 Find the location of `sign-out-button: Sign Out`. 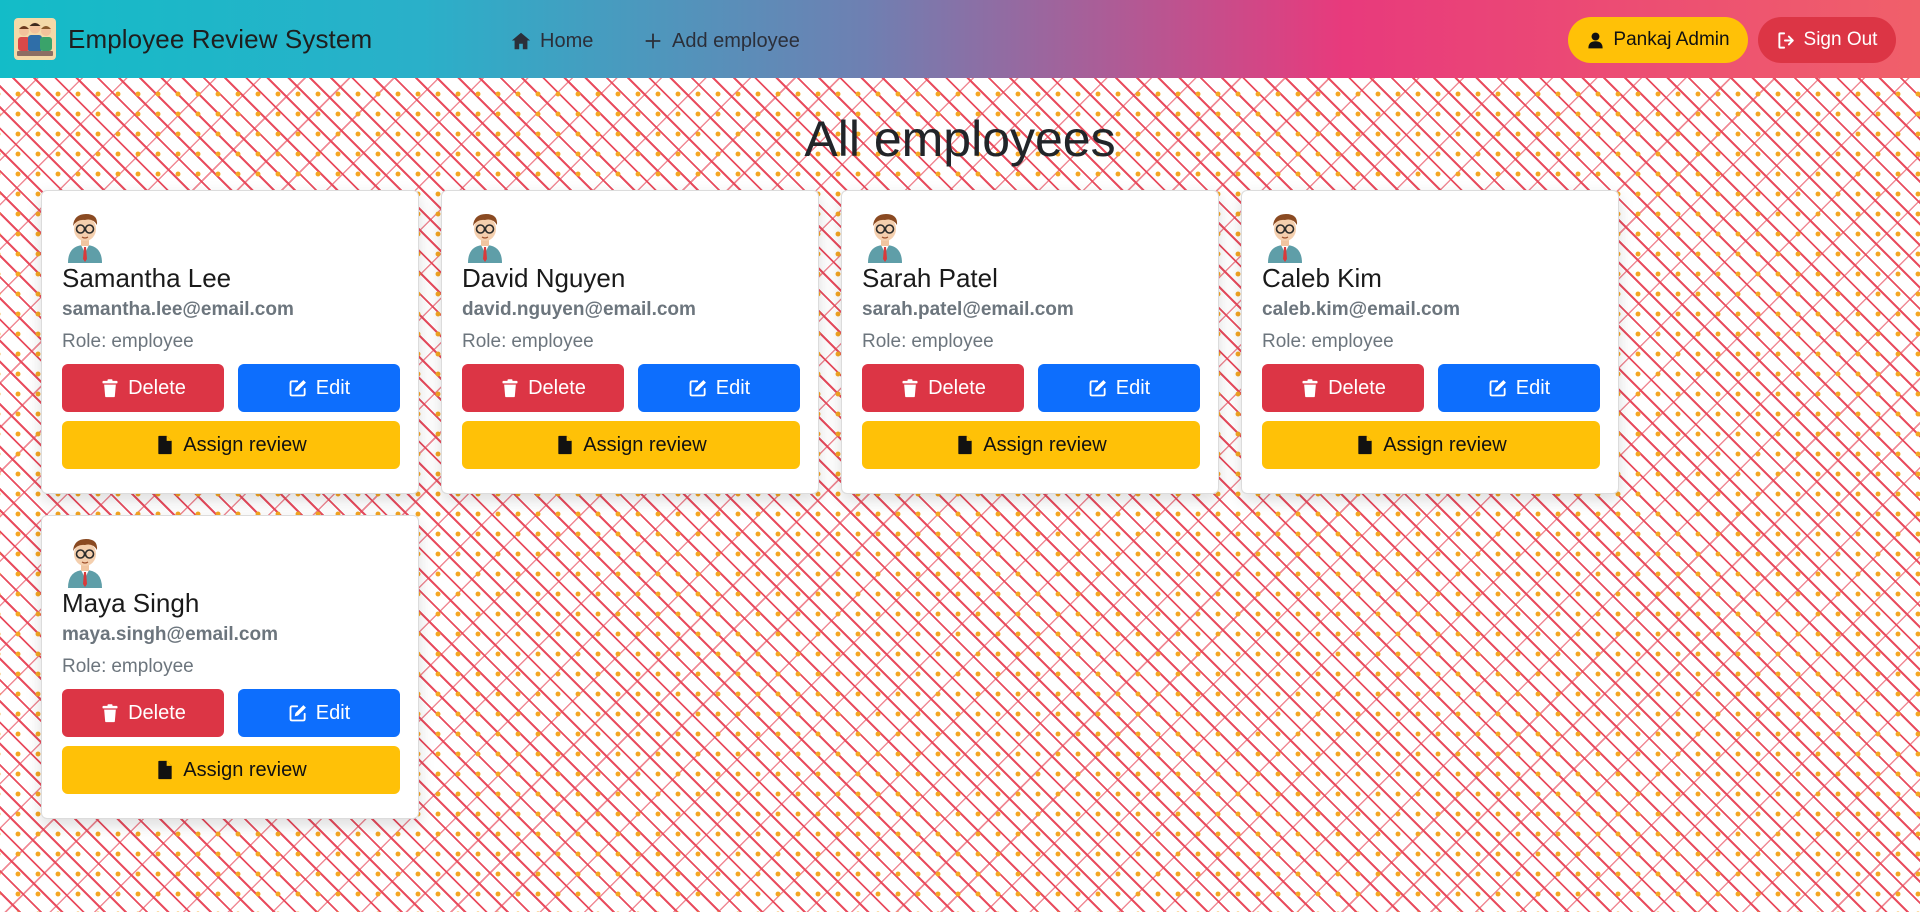

sign-out-button: Sign Out is located at coordinates (1827, 40).